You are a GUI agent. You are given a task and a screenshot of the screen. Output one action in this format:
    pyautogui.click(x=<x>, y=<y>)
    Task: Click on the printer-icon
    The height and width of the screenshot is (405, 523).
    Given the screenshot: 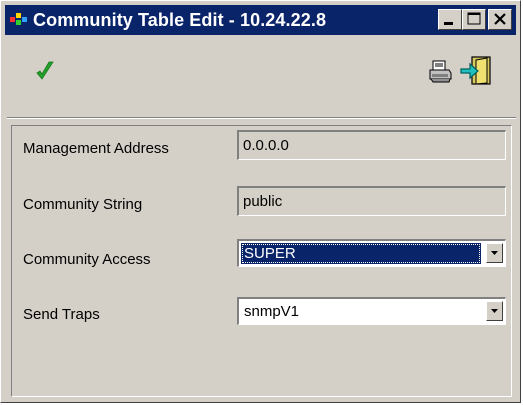 What is the action you would take?
    pyautogui.click(x=440, y=71)
    